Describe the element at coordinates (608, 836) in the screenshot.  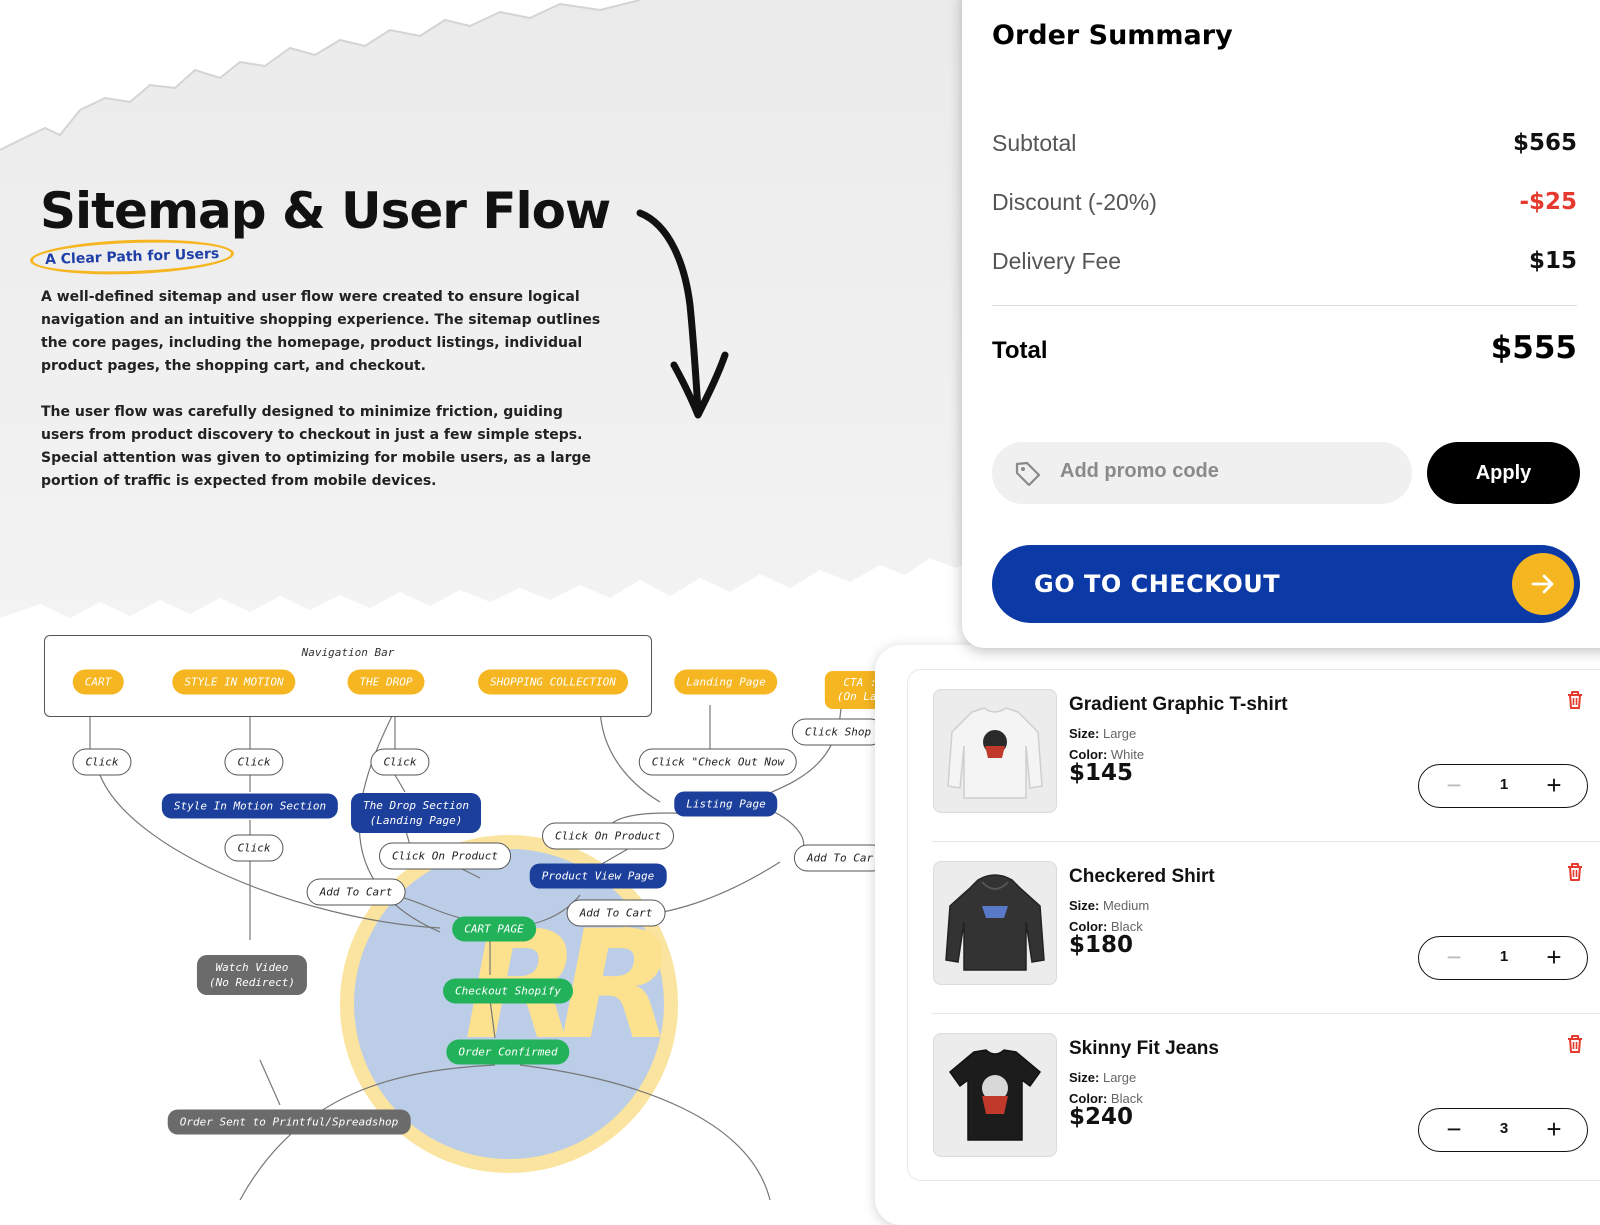
I see `node-click-on-product-listing: Click On Product` at that location.